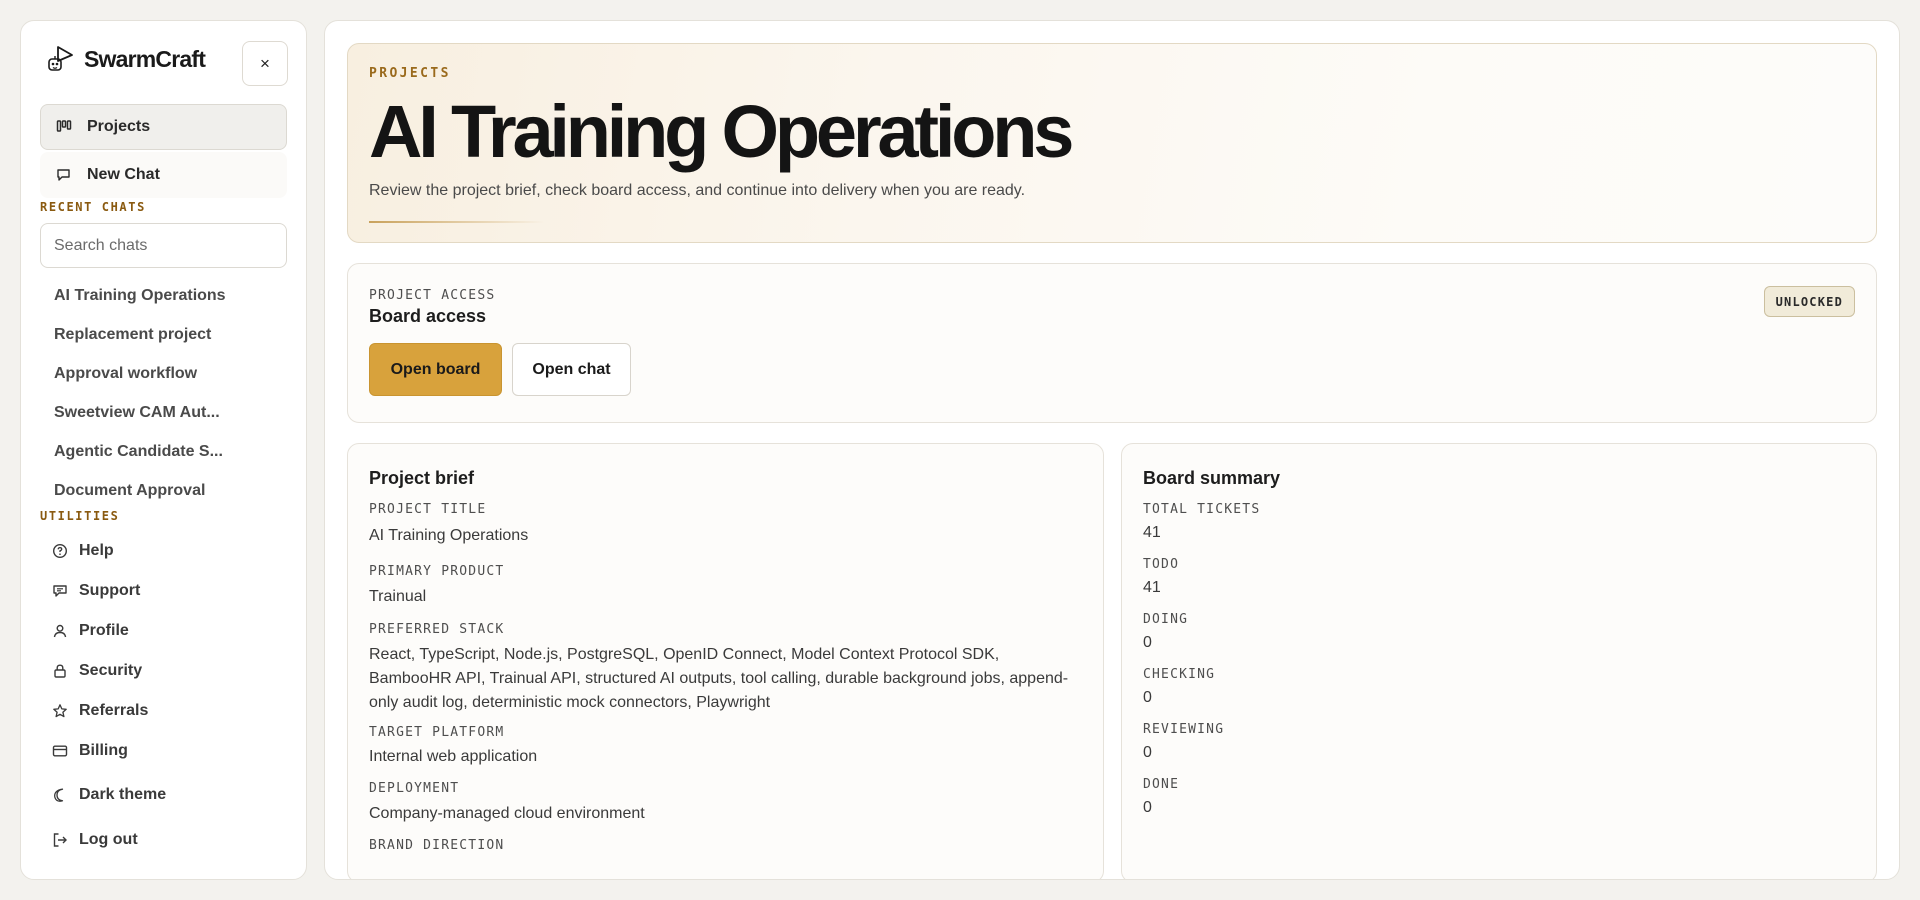 The height and width of the screenshot is (900, 1920). Describe the element at coordinates (398, 596) in the screenshot. I see `field-value: Trainual` at that location.